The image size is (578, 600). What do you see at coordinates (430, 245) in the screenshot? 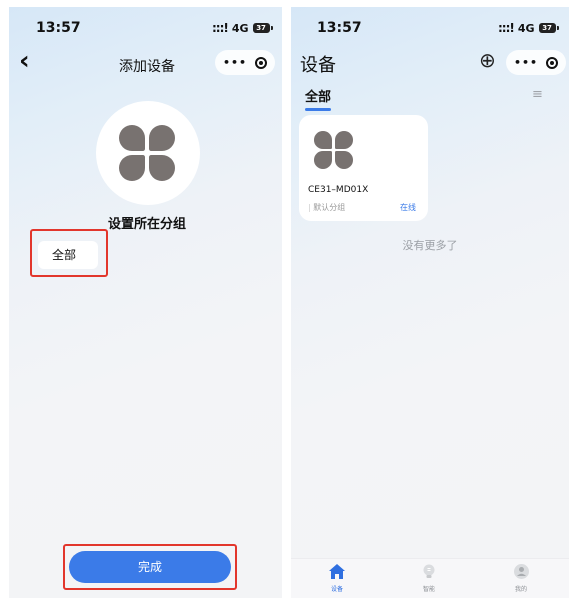
I see `no-more-text: 没有更多了` at bounding box center [430, 245].